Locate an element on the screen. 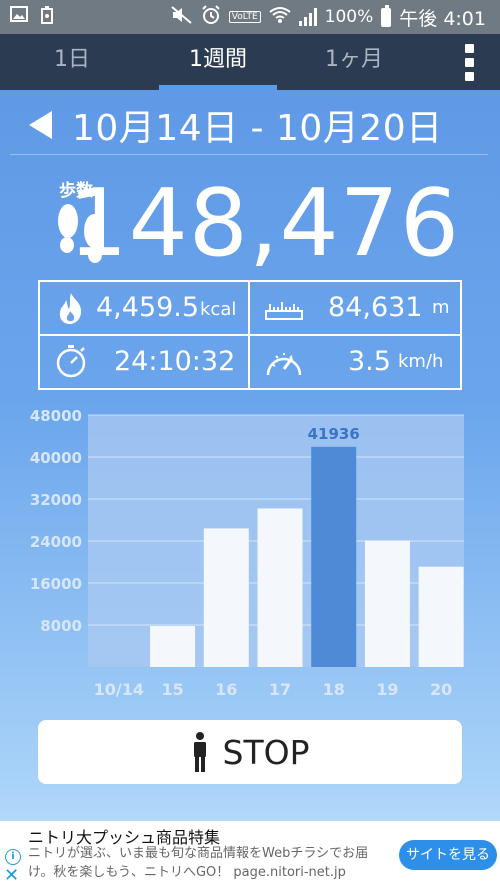  x-tick-label: 20 is located at coordinates (441, 689).